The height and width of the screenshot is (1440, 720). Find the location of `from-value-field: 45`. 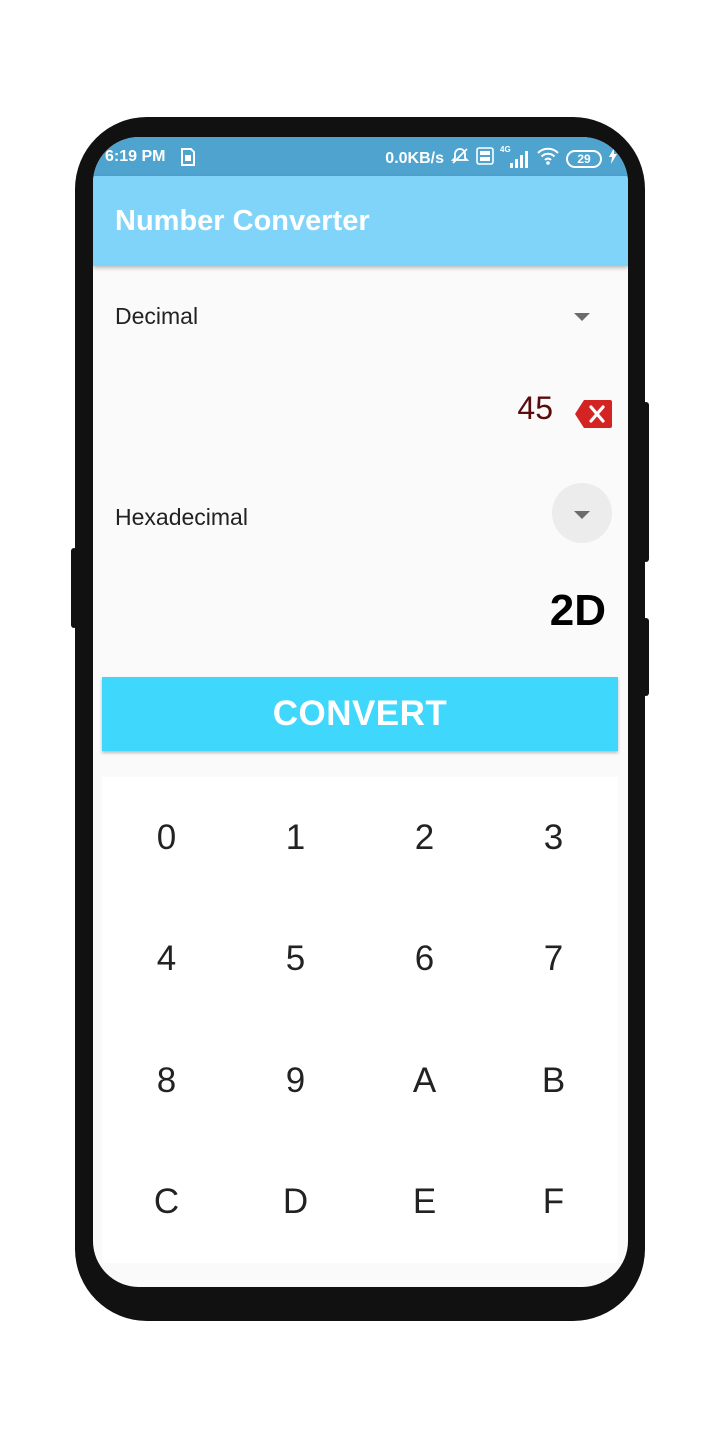

from-value-field: 45 is located at coordinates (323, 407).